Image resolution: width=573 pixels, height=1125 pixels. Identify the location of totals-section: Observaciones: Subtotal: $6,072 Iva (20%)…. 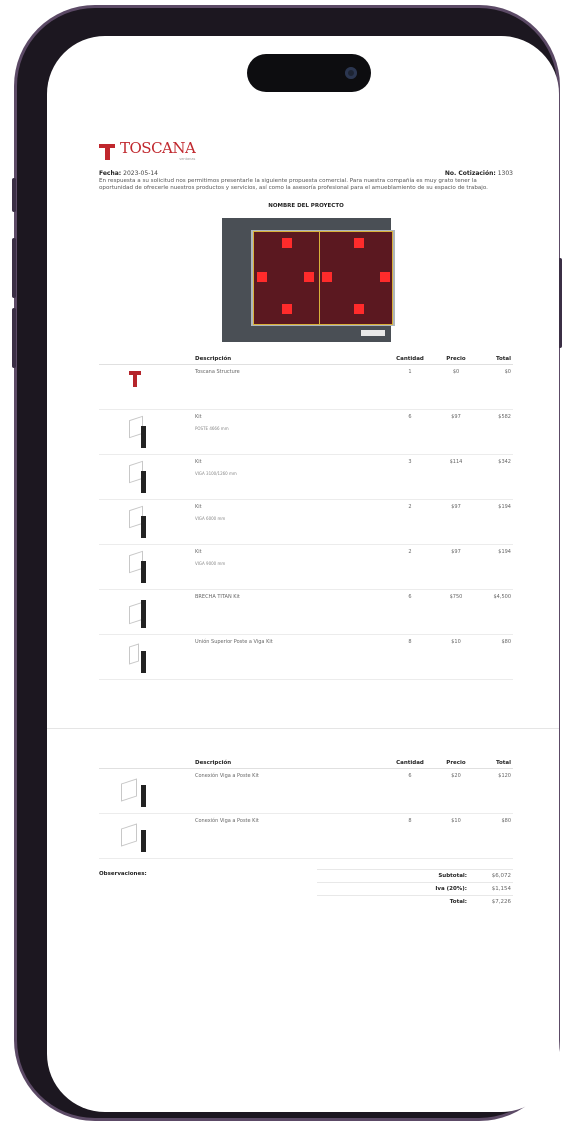
(306, 888).